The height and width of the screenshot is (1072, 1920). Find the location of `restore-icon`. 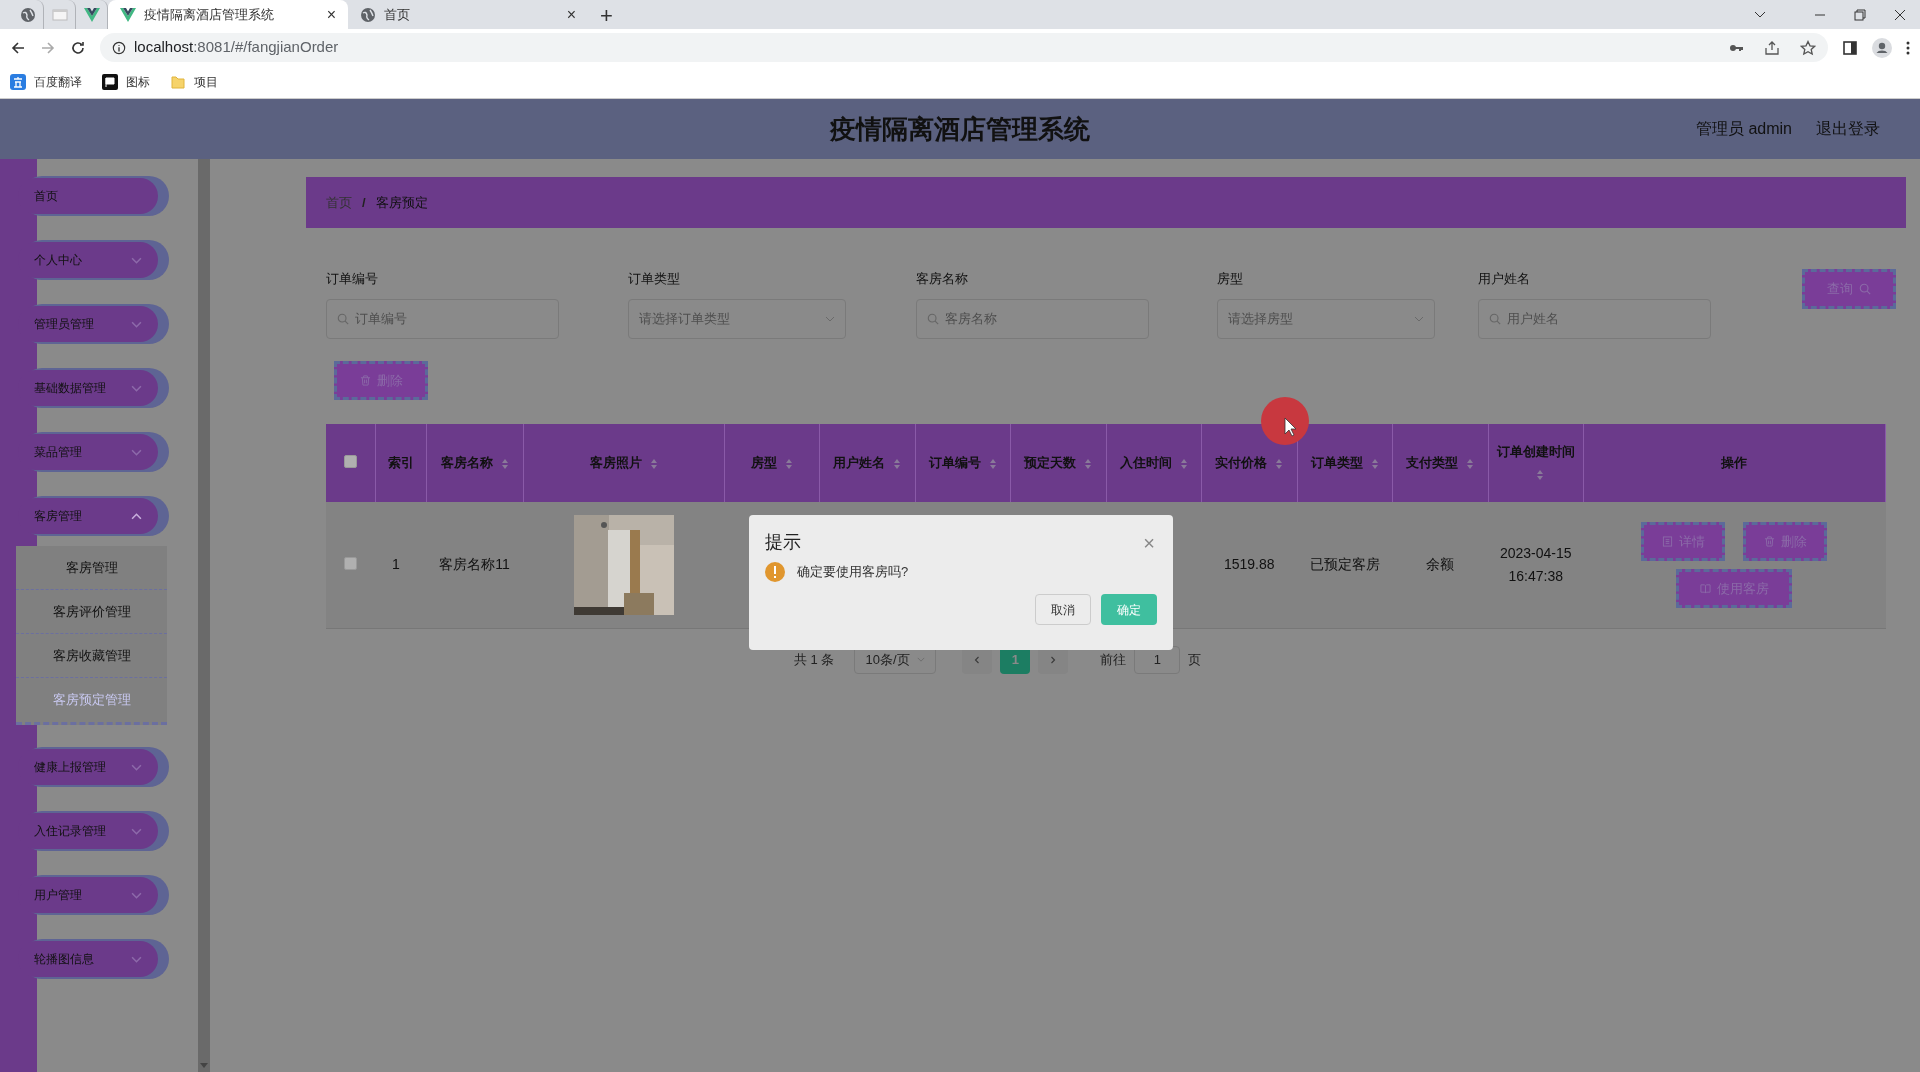

restore-icon is located at coordinates (1860, 14).